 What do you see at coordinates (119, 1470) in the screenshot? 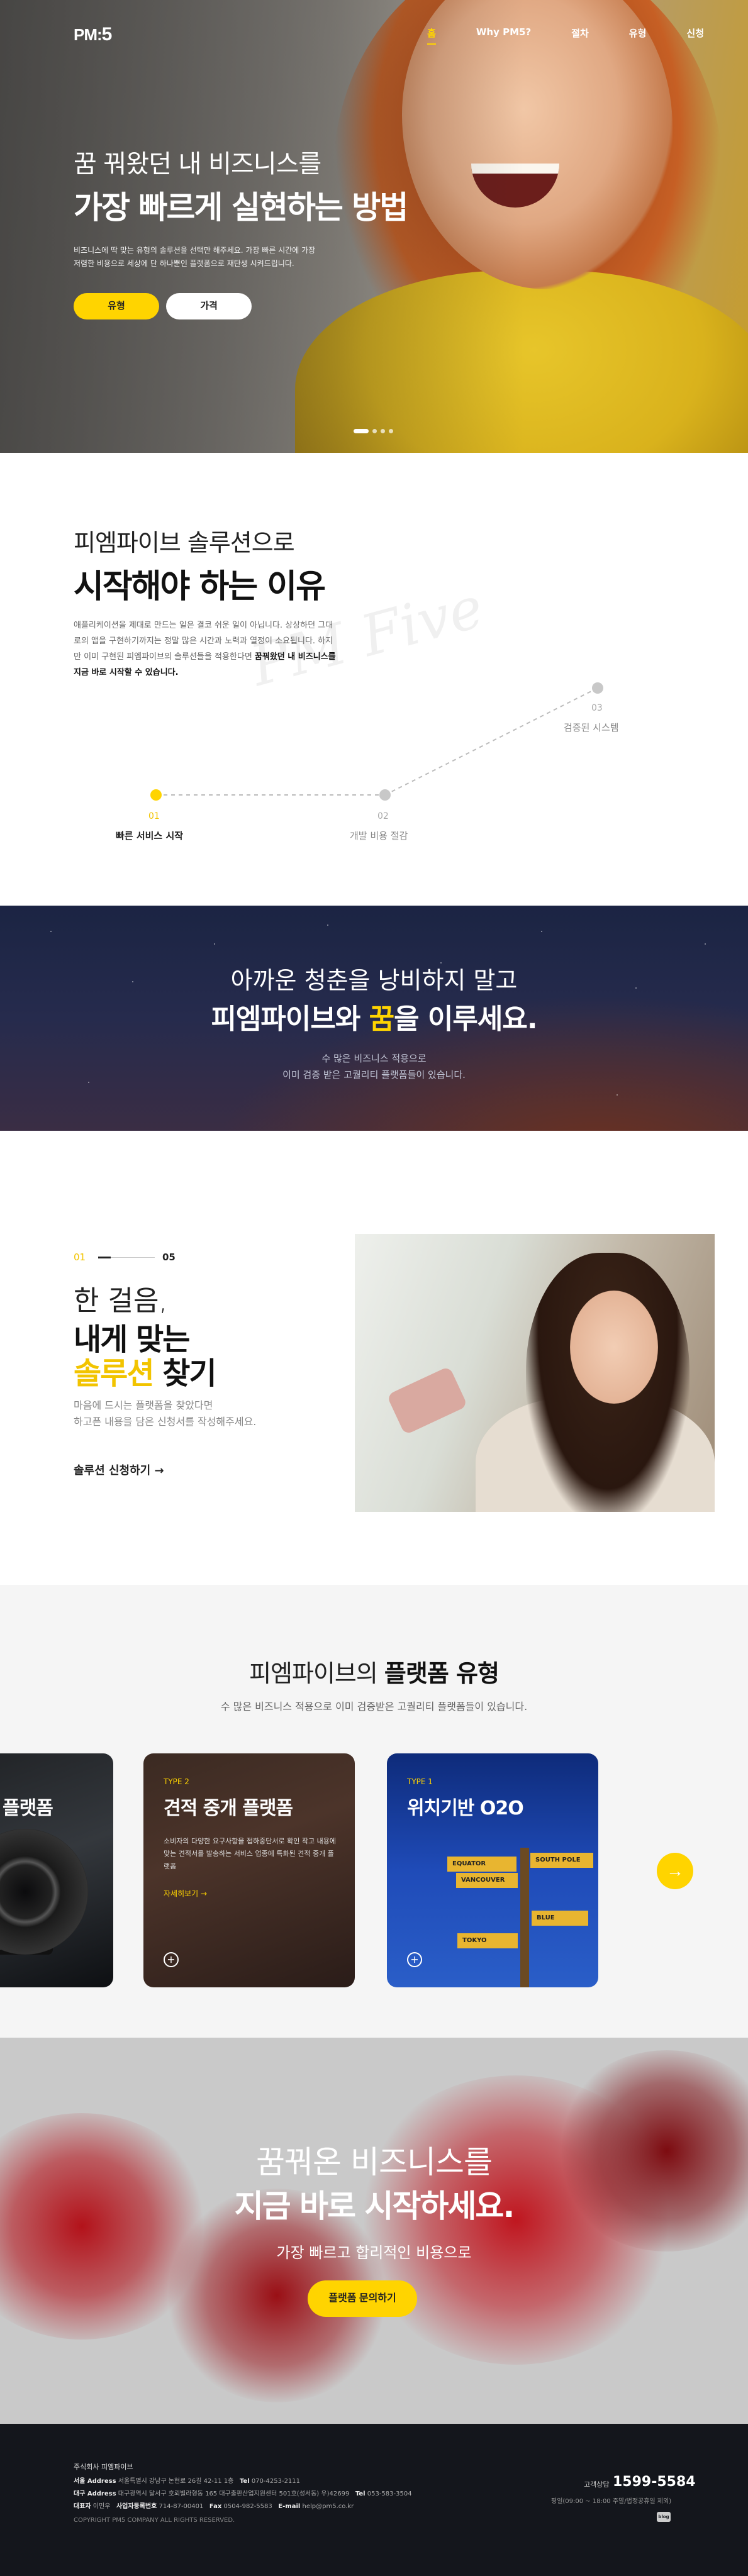
I see `apply-solution-link: 솔루션 신청하기 →` at bounding box center [119, 1470].